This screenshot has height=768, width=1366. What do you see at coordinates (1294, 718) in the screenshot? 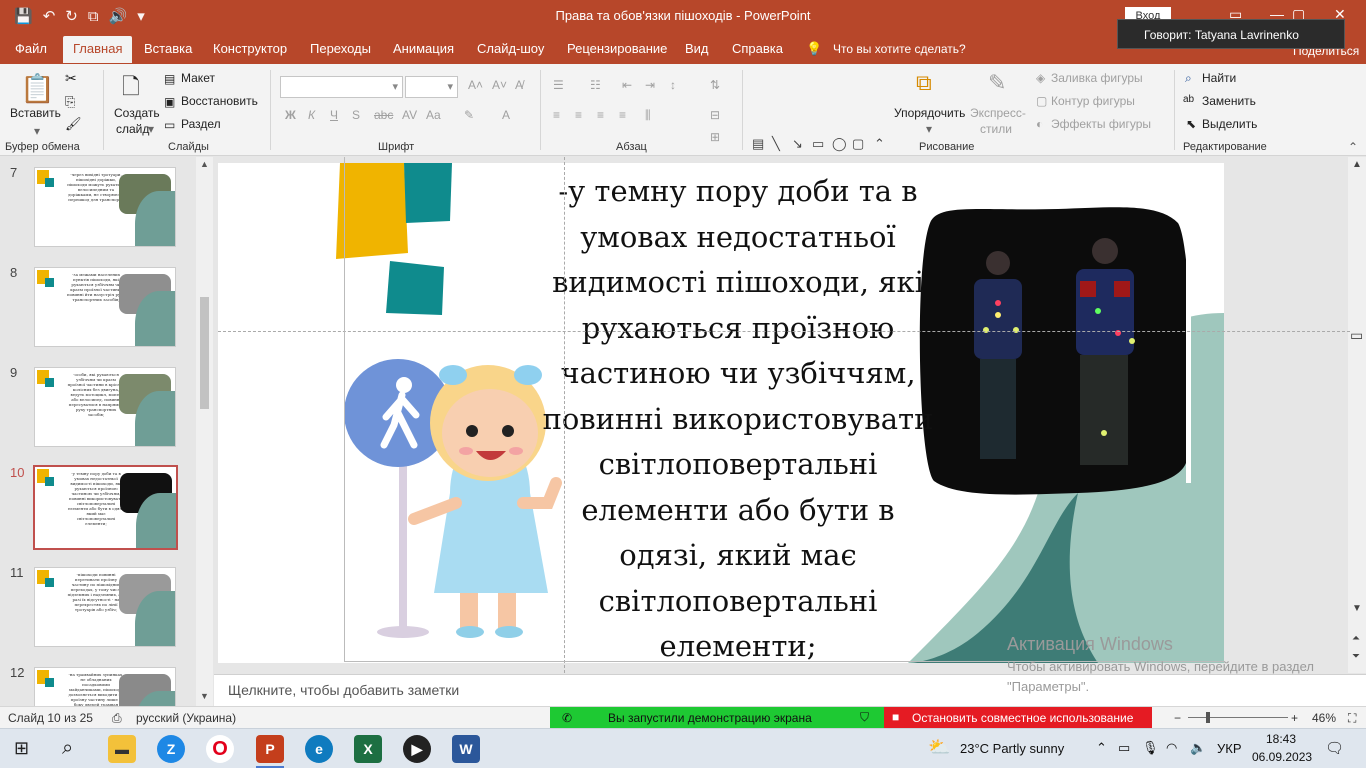
I see `zoom-in-icon: +` at bounding box center [1294, 718].